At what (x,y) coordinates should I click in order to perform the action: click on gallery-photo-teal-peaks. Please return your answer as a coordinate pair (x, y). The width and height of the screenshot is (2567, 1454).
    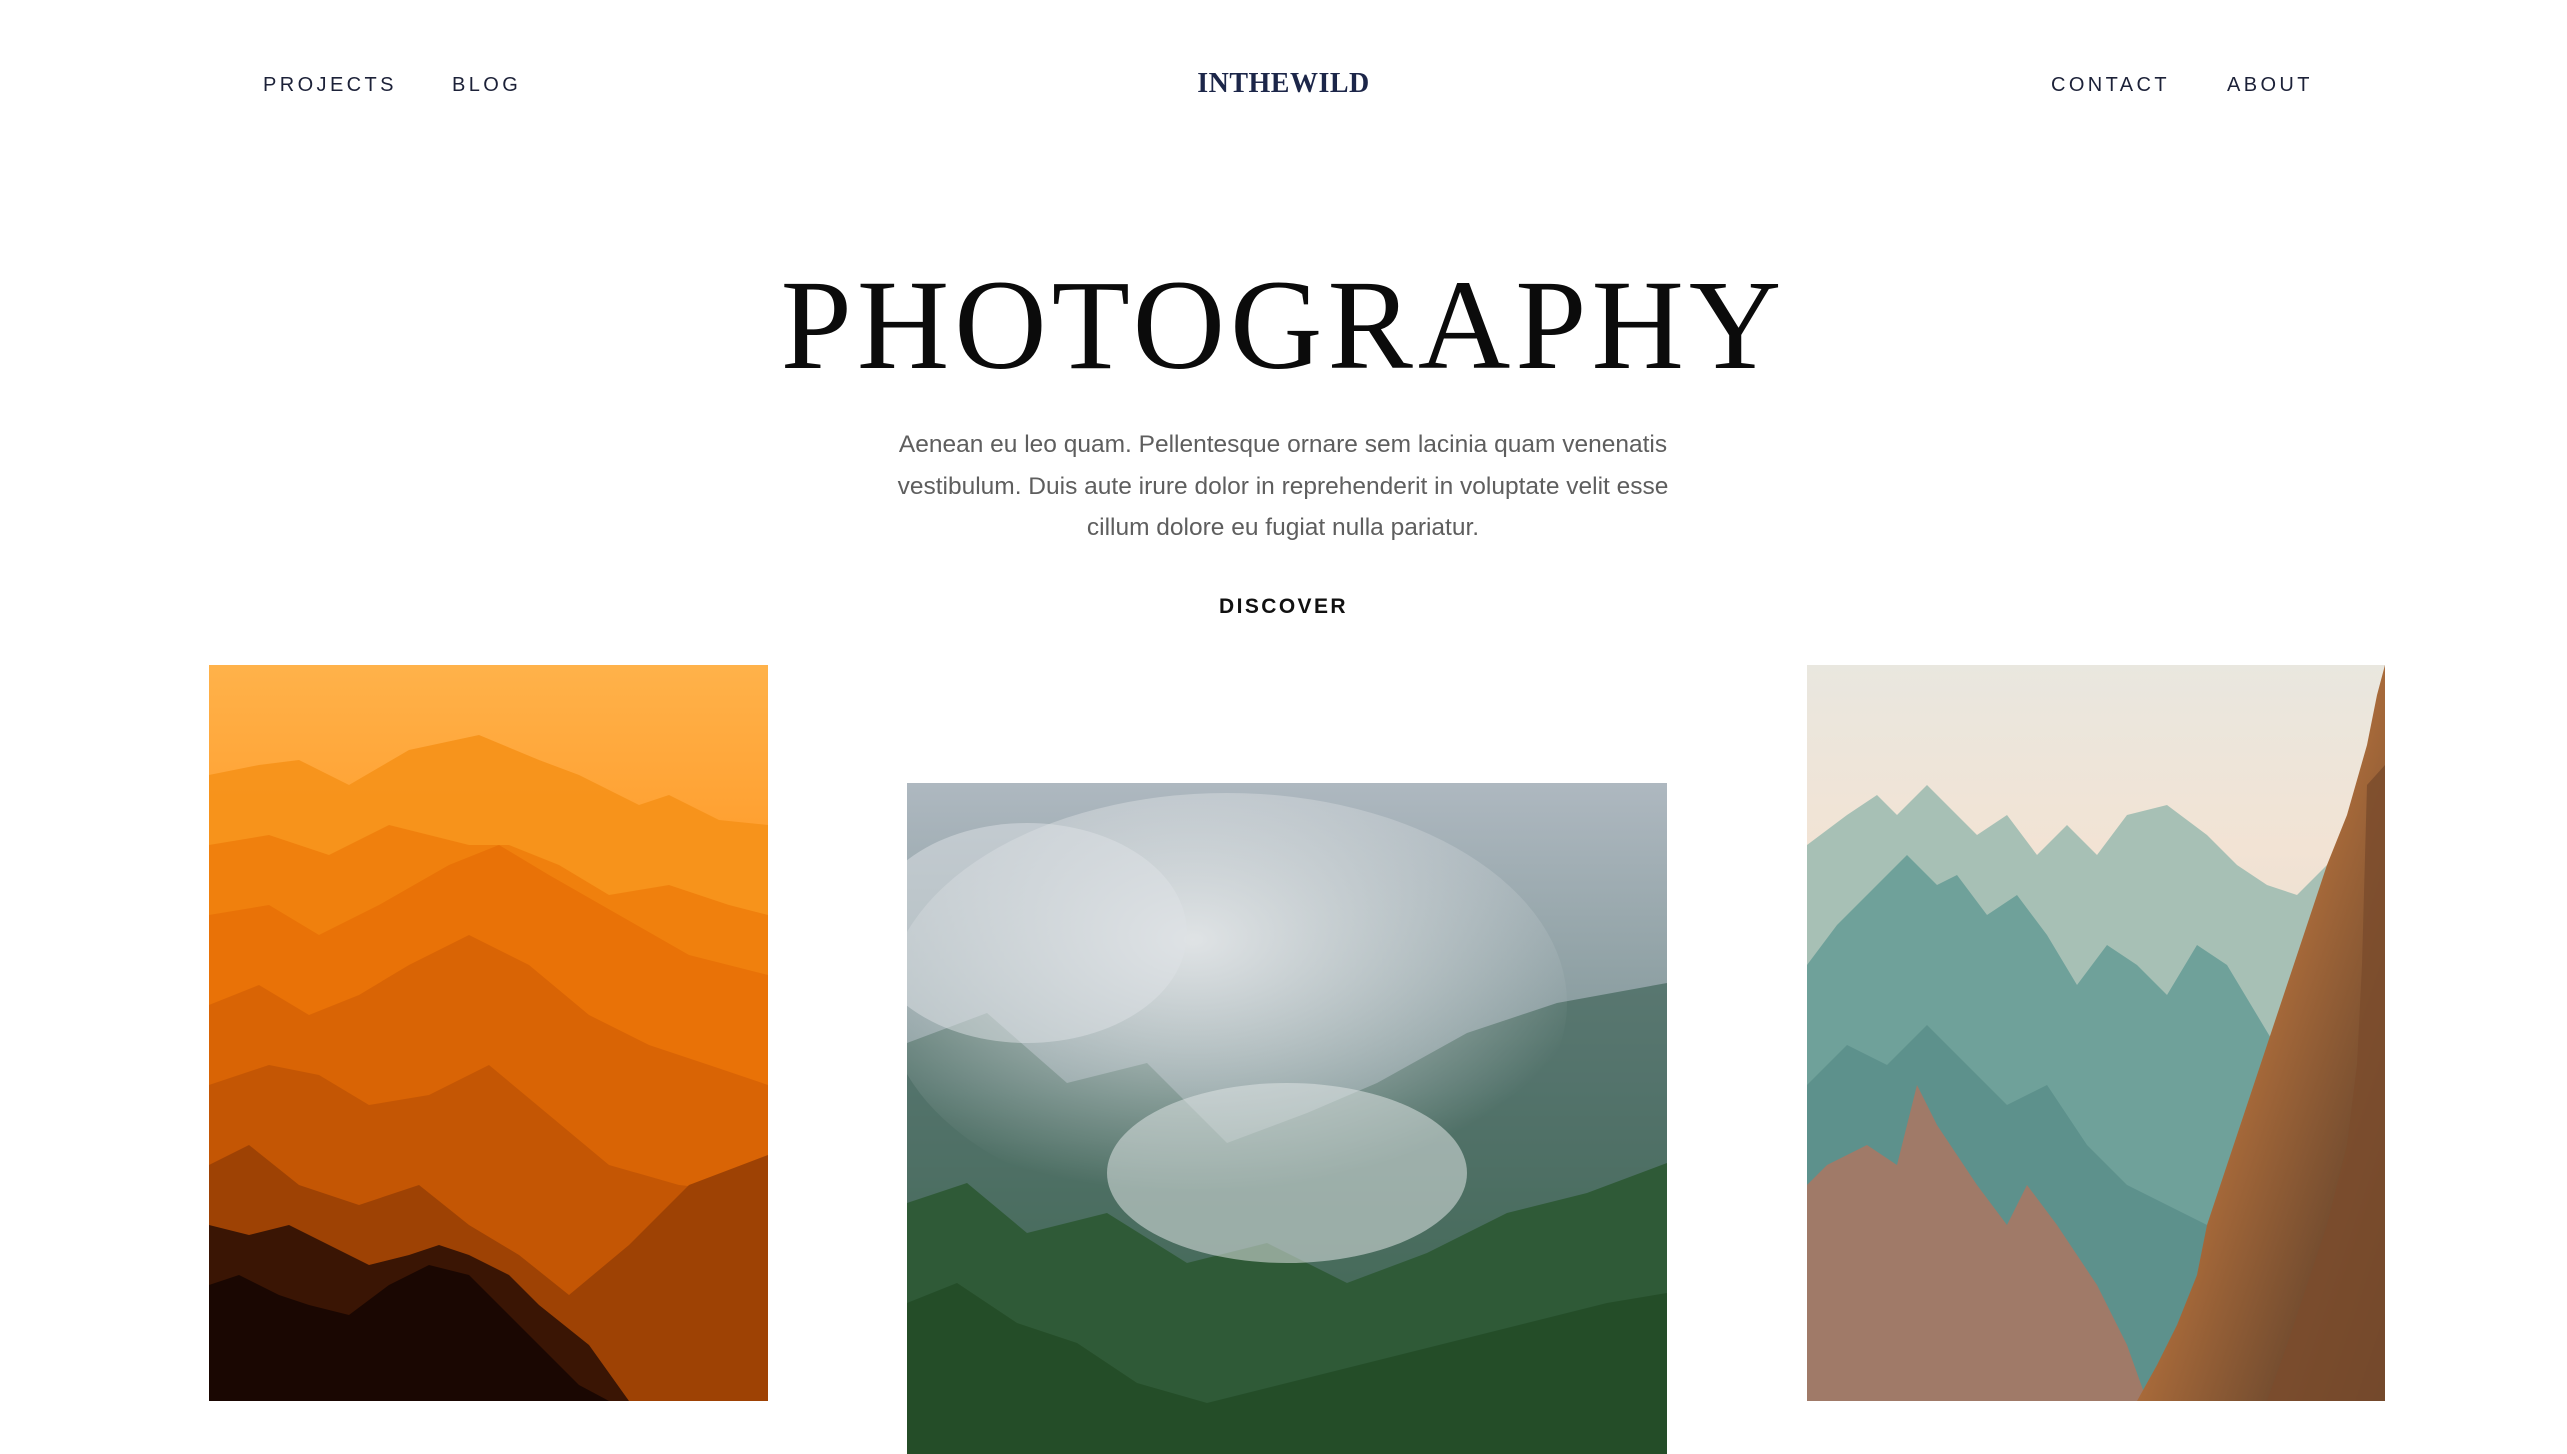
    Looking at the image, I should click on (2096, 1033).